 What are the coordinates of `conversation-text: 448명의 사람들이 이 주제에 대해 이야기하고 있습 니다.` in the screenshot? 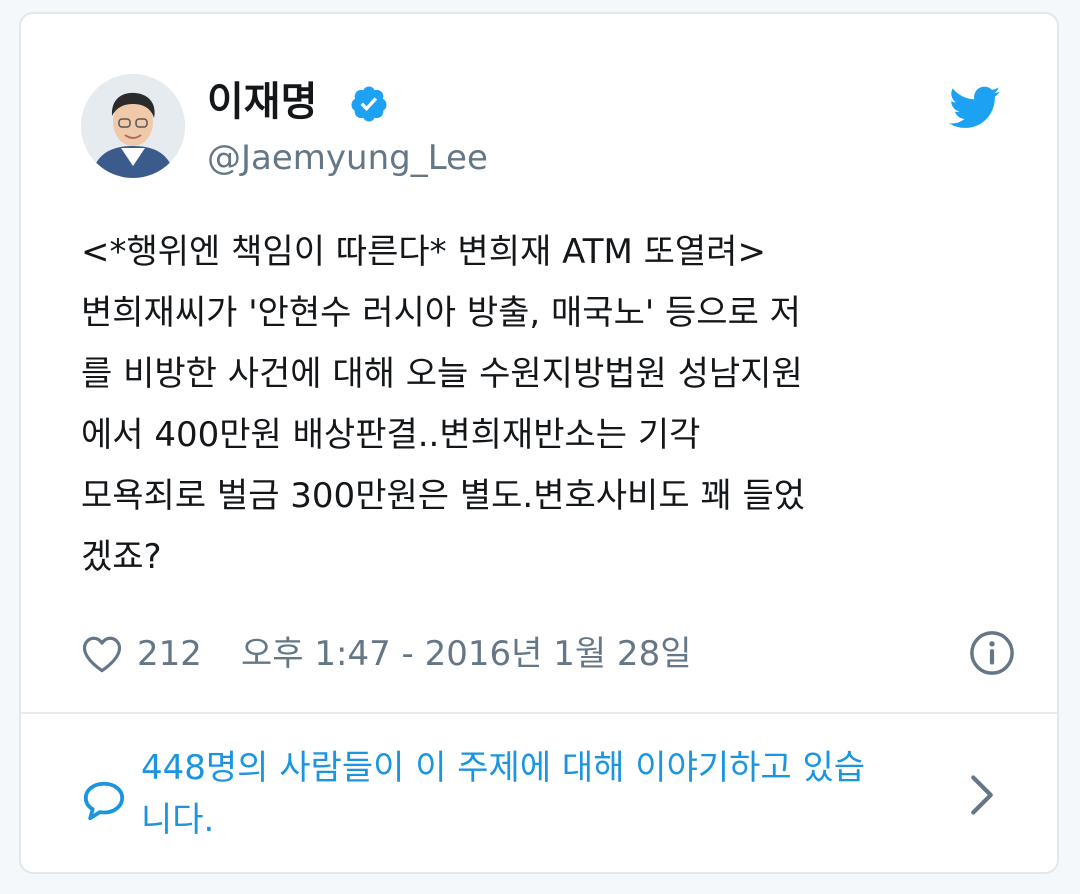 It's located at (541, 794).